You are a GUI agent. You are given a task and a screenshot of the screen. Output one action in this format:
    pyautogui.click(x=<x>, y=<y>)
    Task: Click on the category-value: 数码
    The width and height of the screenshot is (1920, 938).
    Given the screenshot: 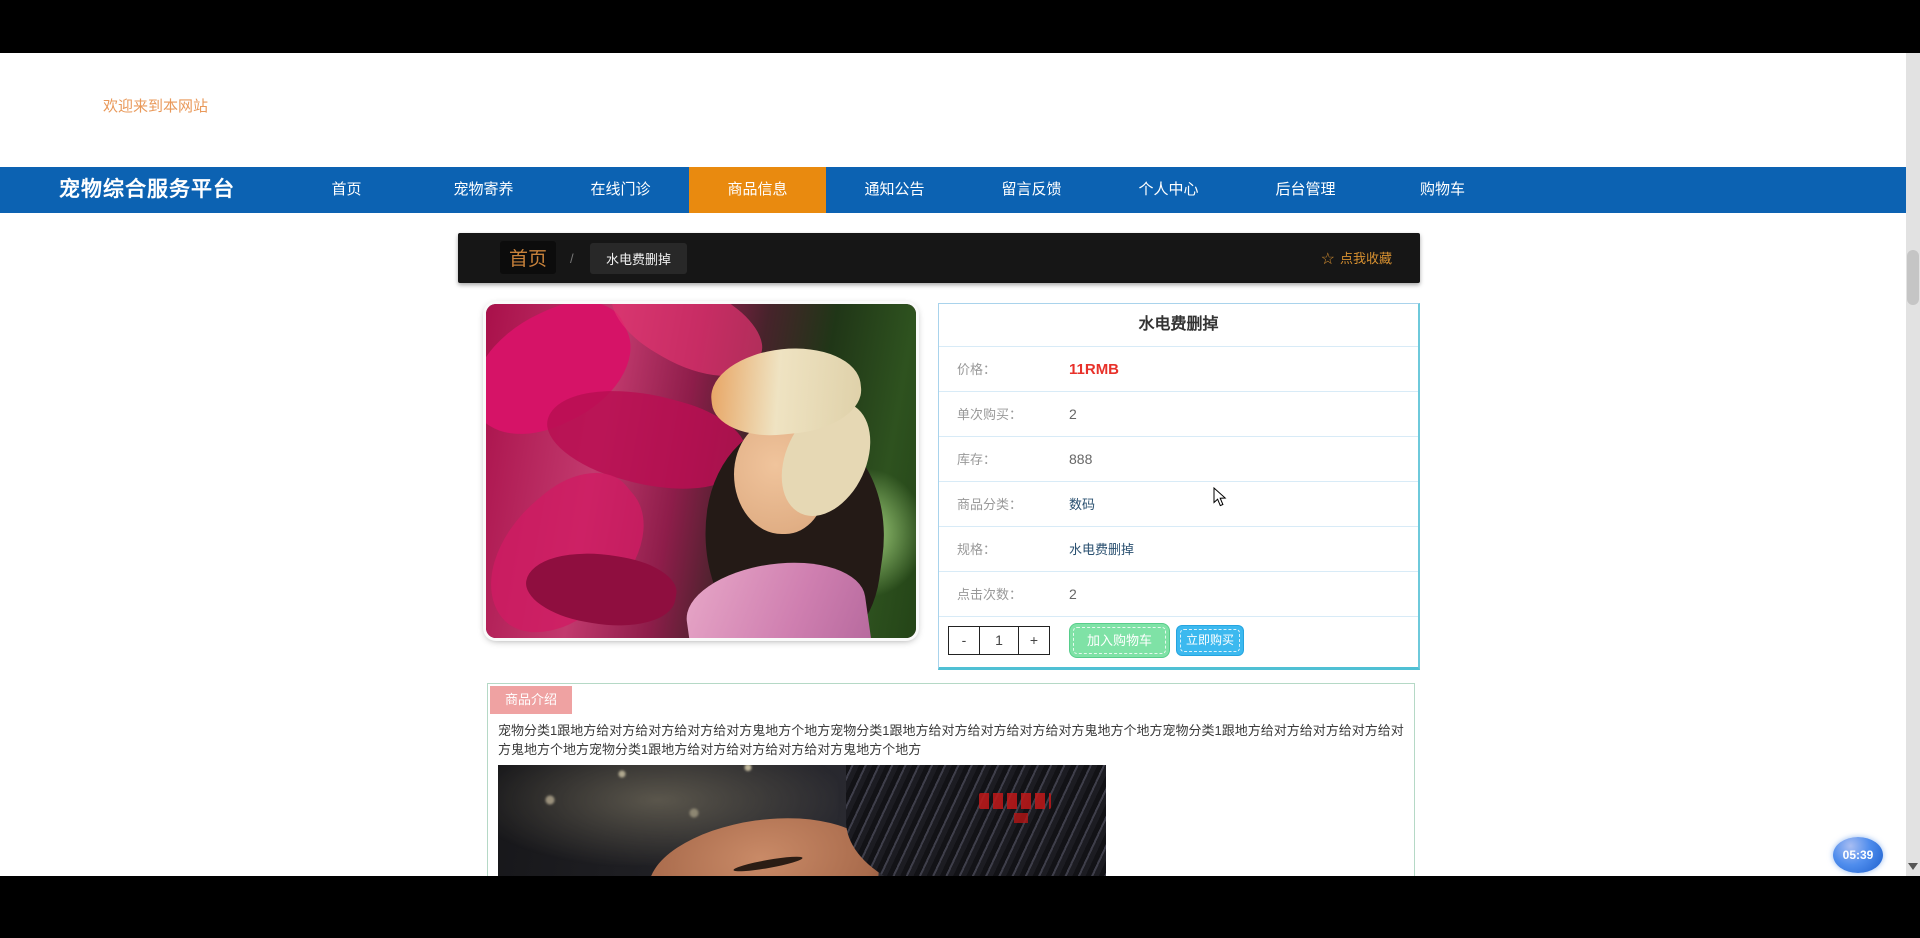 What is the action you would take?
    pyautogui.click(x=1082, y=504)
    